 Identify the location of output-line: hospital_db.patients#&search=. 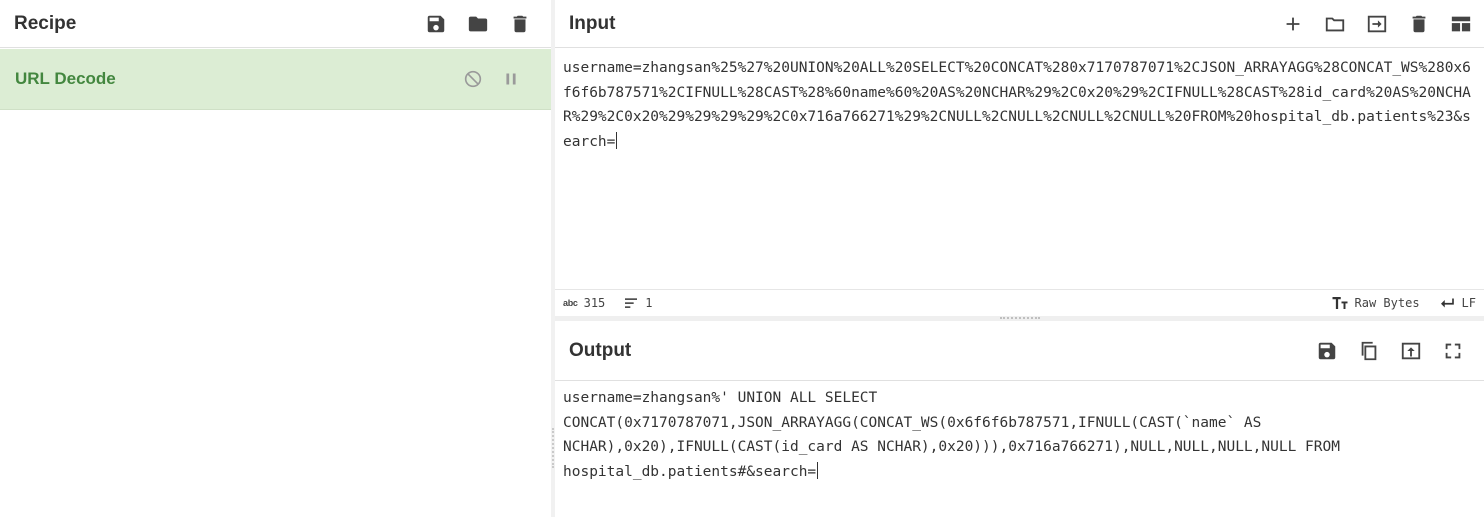
(690, 471).